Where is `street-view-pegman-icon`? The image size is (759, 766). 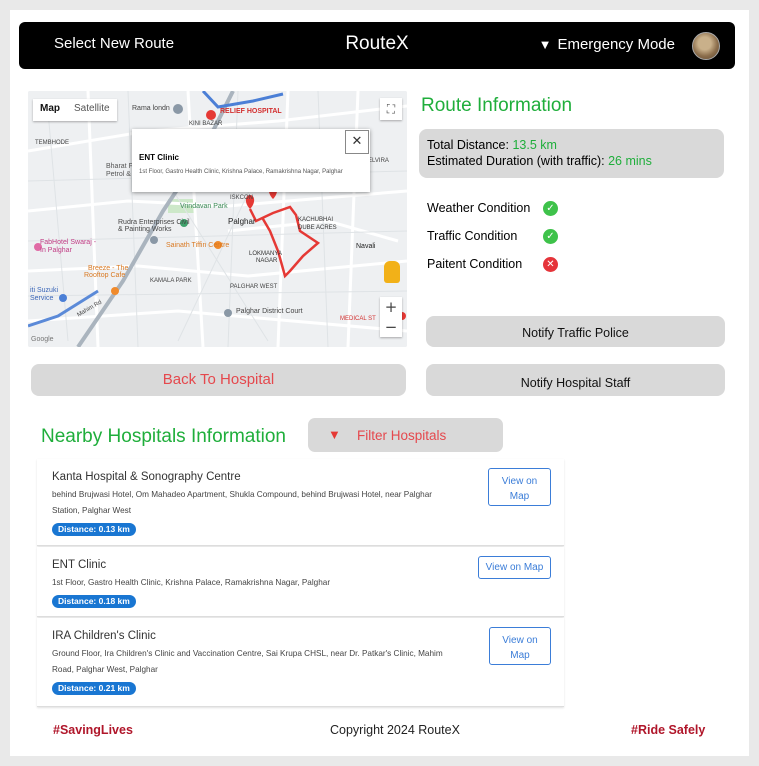
street-view-pegman-icon is located at coordinates (392, 272).